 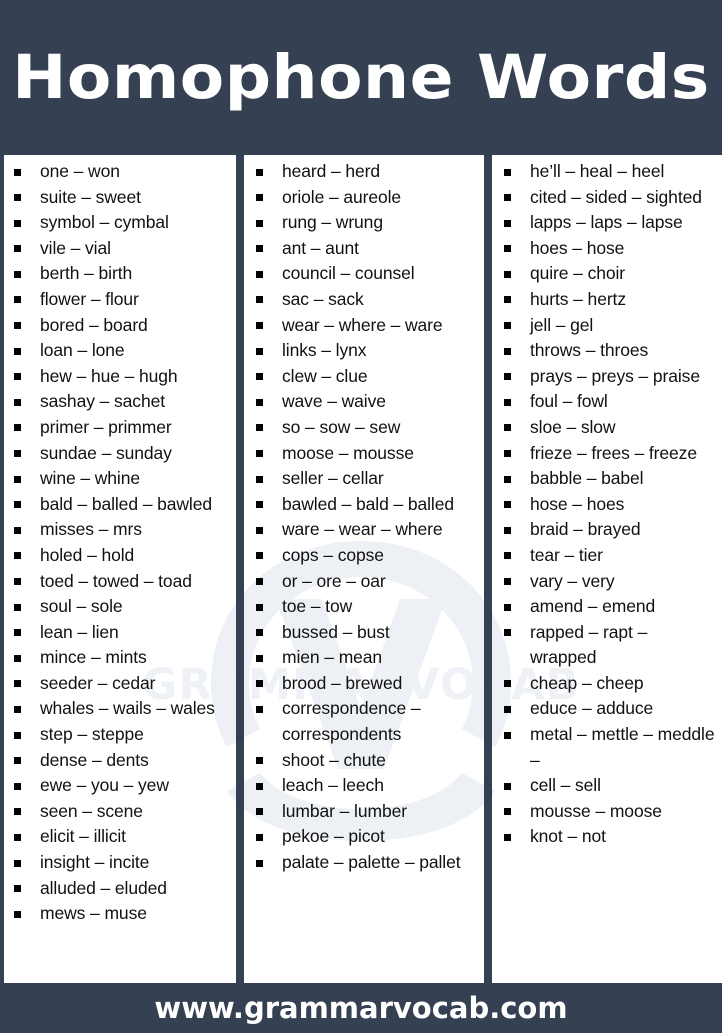 I want to click on homophone-pair-text: jell – gel, so click(x=562, y=324).